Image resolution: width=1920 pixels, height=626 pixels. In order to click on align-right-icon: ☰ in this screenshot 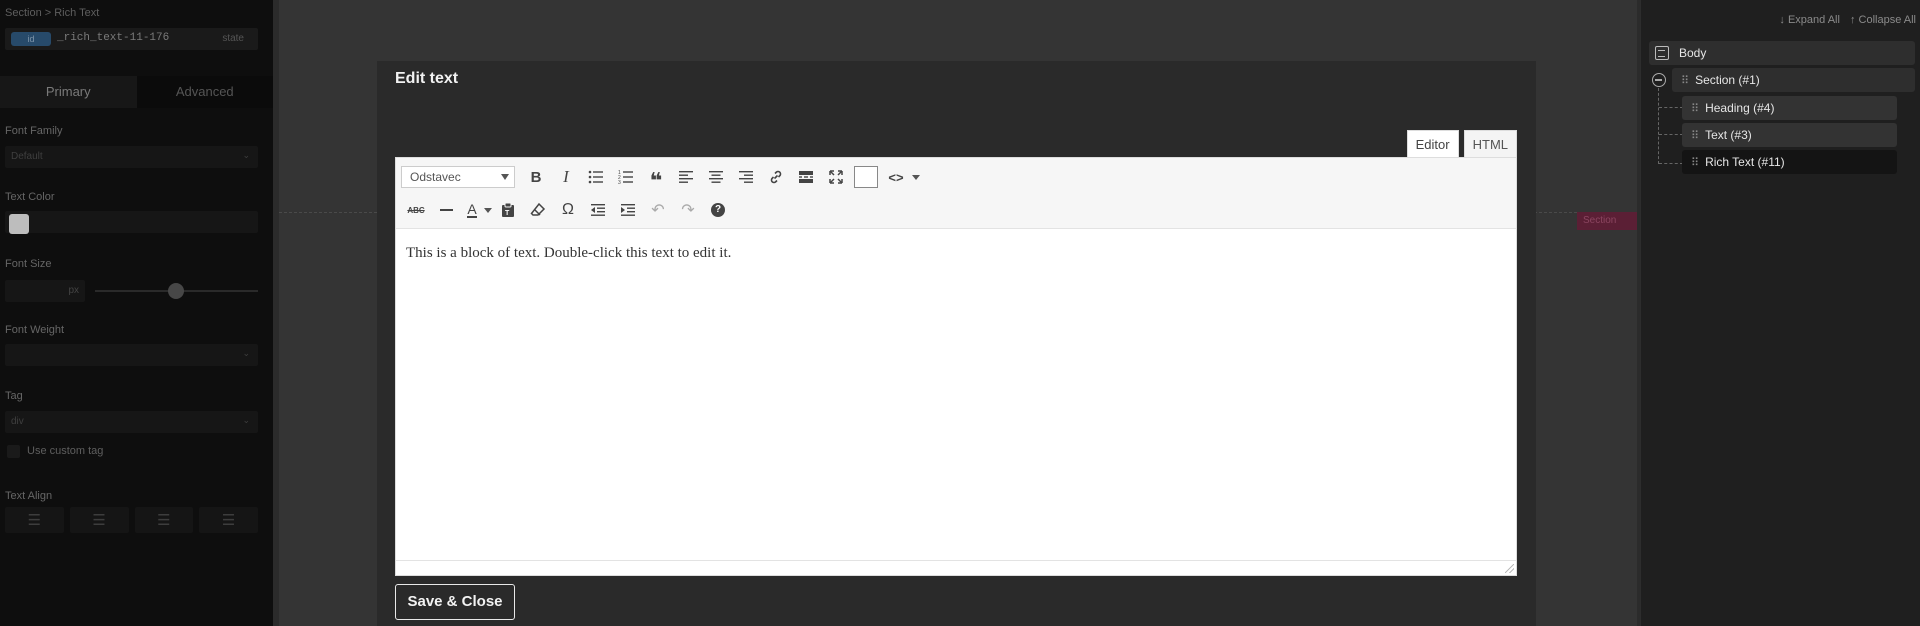, I will do `click(164, 520)`.